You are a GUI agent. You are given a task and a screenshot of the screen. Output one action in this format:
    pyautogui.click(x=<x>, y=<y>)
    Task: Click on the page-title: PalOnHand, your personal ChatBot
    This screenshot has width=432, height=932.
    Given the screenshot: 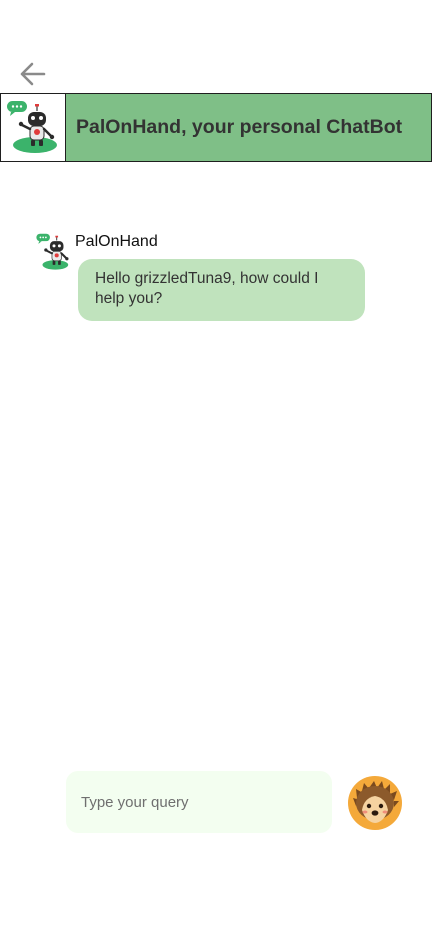 What is the action you would take?
    pyautogui.click(x=239, y=127)
    